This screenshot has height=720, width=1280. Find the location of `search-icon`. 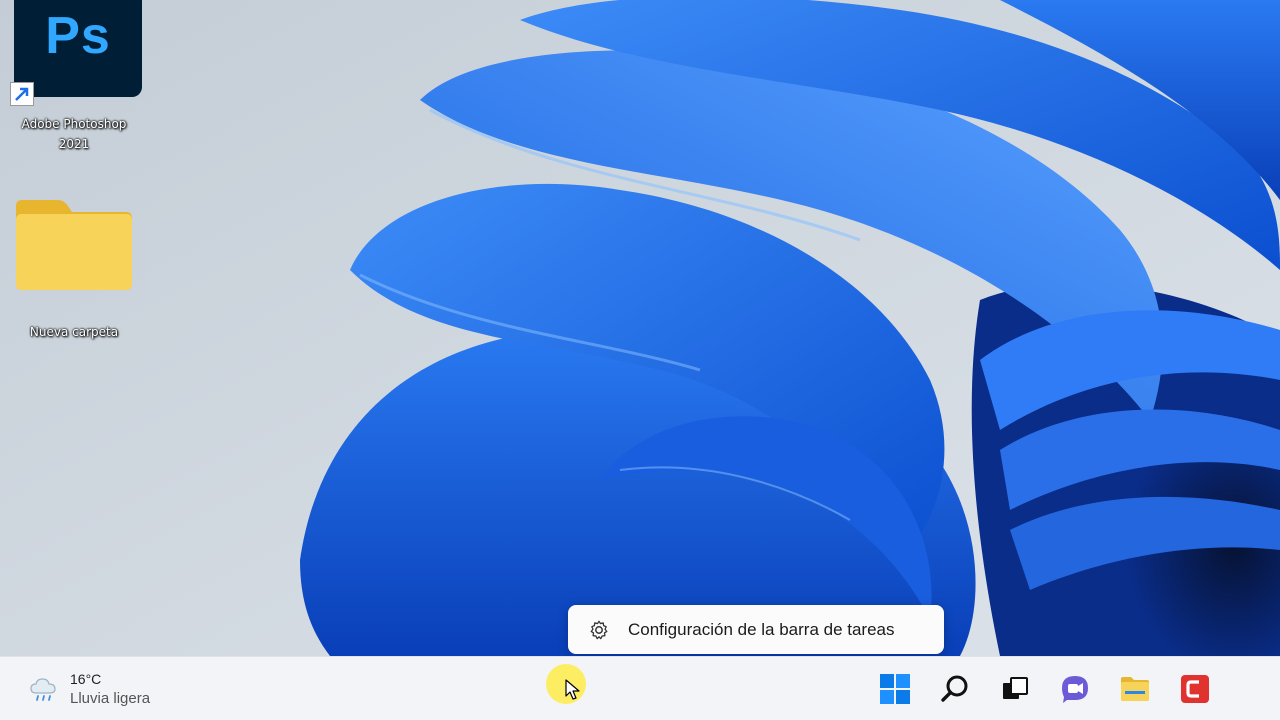

search-icon is located at coordinates (954, 688).